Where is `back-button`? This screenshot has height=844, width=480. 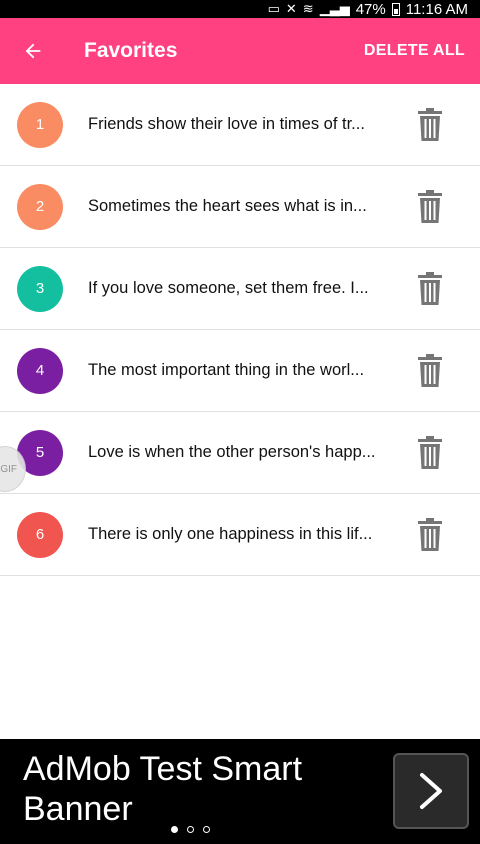
back-button is located at coordinates (33, 51).